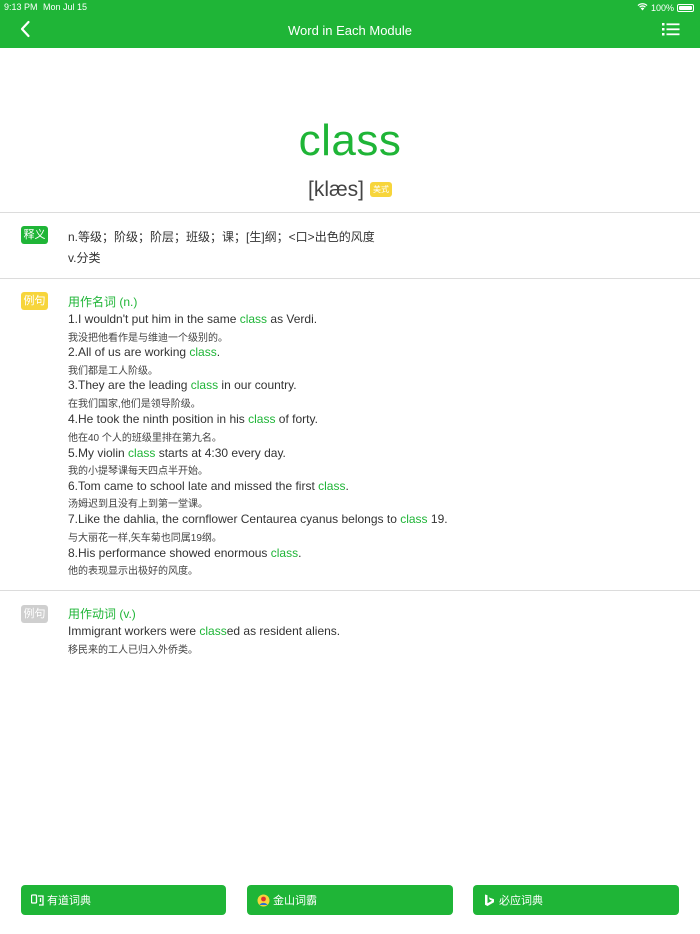 This screenshot has width=700, height=934. What do you see at coordinates (489, 900) in the screenshot?
I see `bing-icon` at bounding box center [489, 900].